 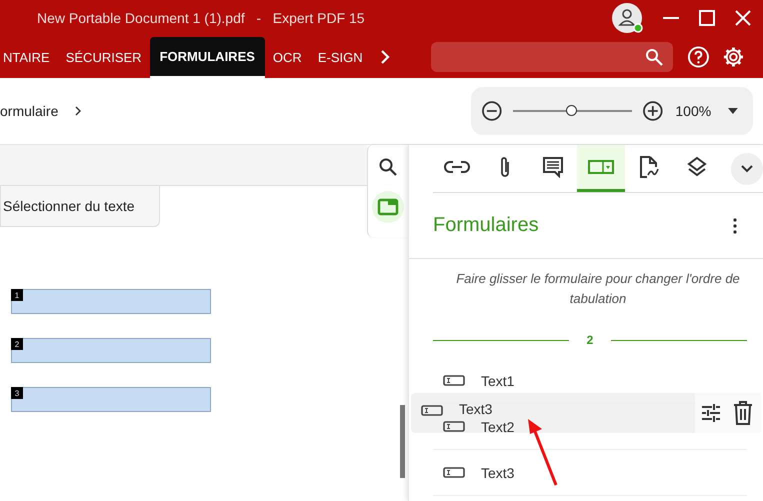 What do you see at coordinates (29, 111) in the screenshot?
I see `breadcrumb-item: ormulaire` at bounding box center [29, 111].